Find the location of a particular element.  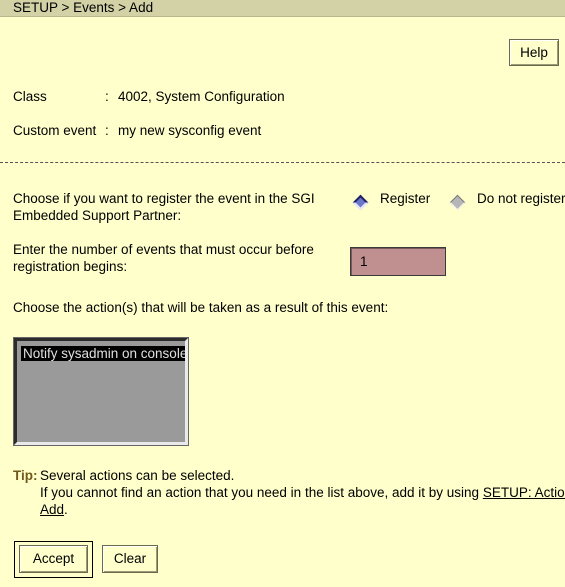

register-question-line2: Embedded Support Partner: is located at coordinates (97, 215).